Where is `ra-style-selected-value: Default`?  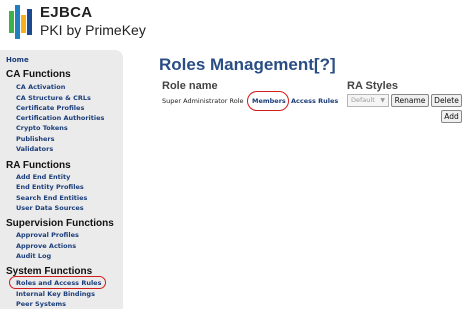
ra-style-selected-value: Default is located at coordinates (363, 100).